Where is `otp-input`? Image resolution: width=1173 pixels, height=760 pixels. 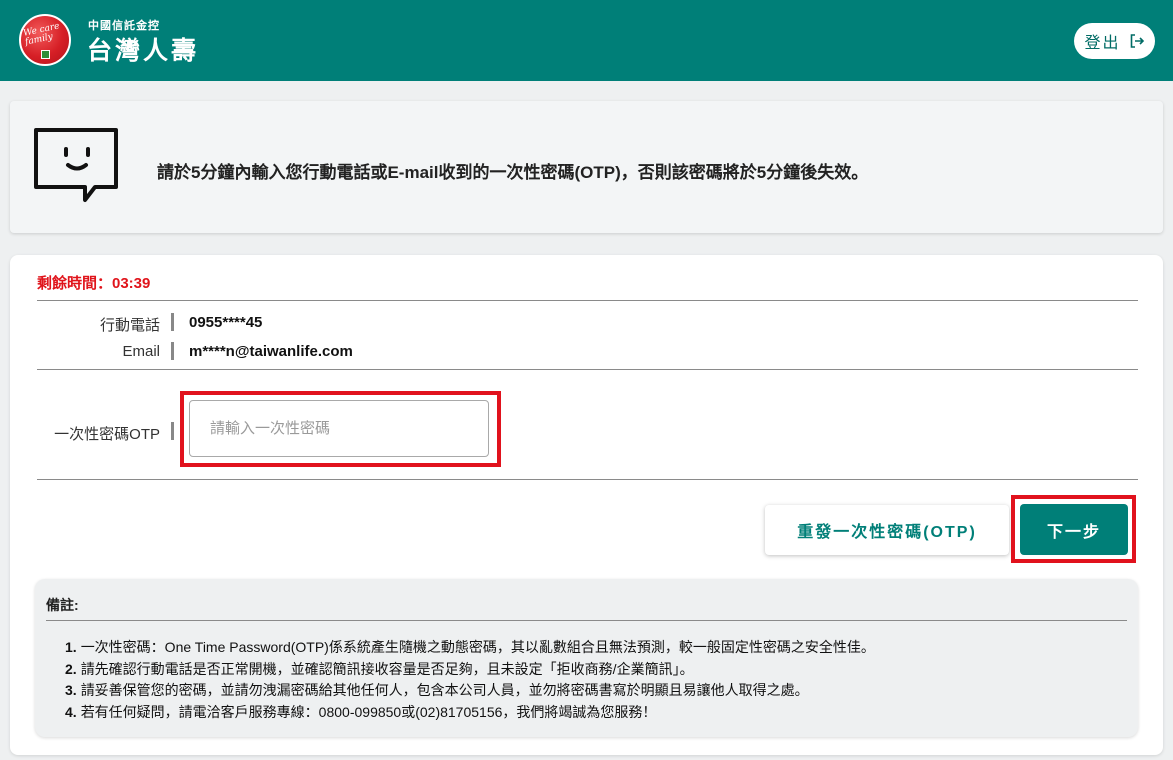
otp-input is located at coordinates (339, 428).